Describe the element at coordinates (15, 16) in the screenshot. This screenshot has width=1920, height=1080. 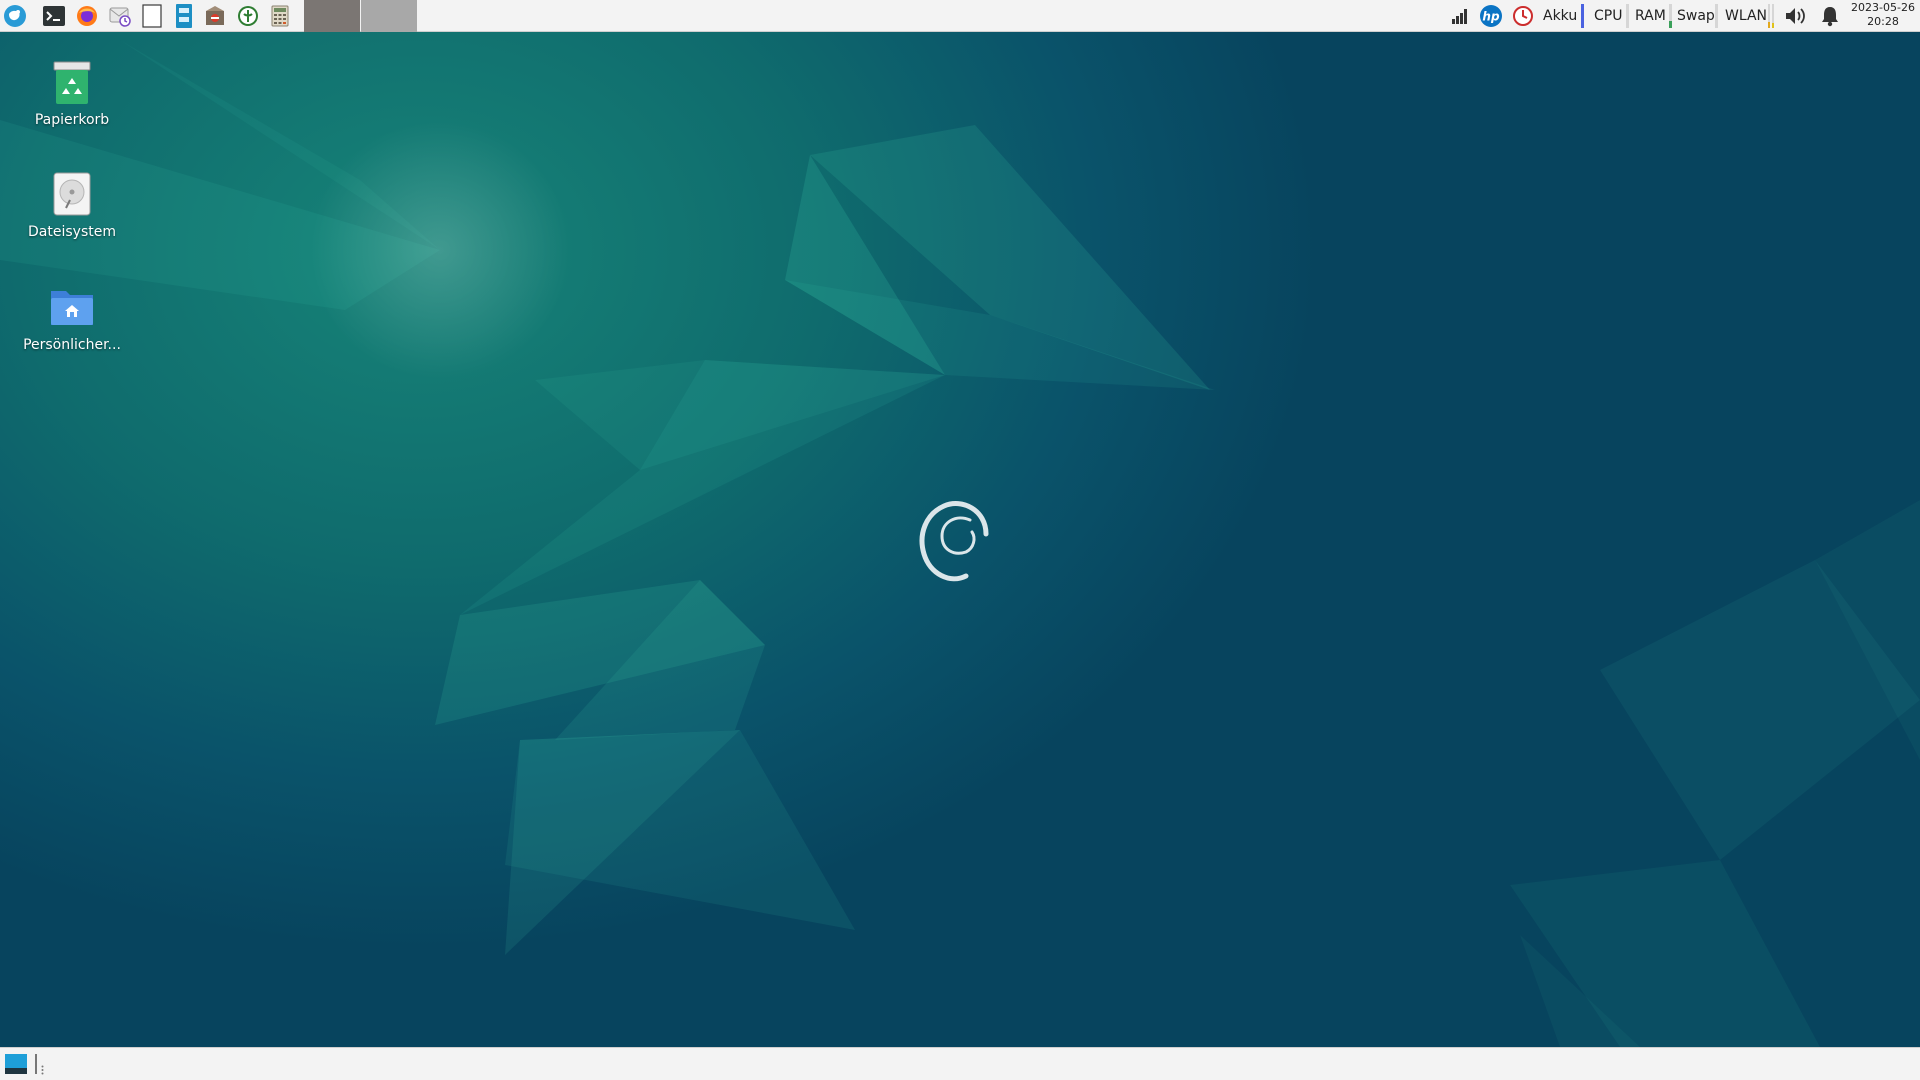
I see `whisker-menu-icon` at that location.